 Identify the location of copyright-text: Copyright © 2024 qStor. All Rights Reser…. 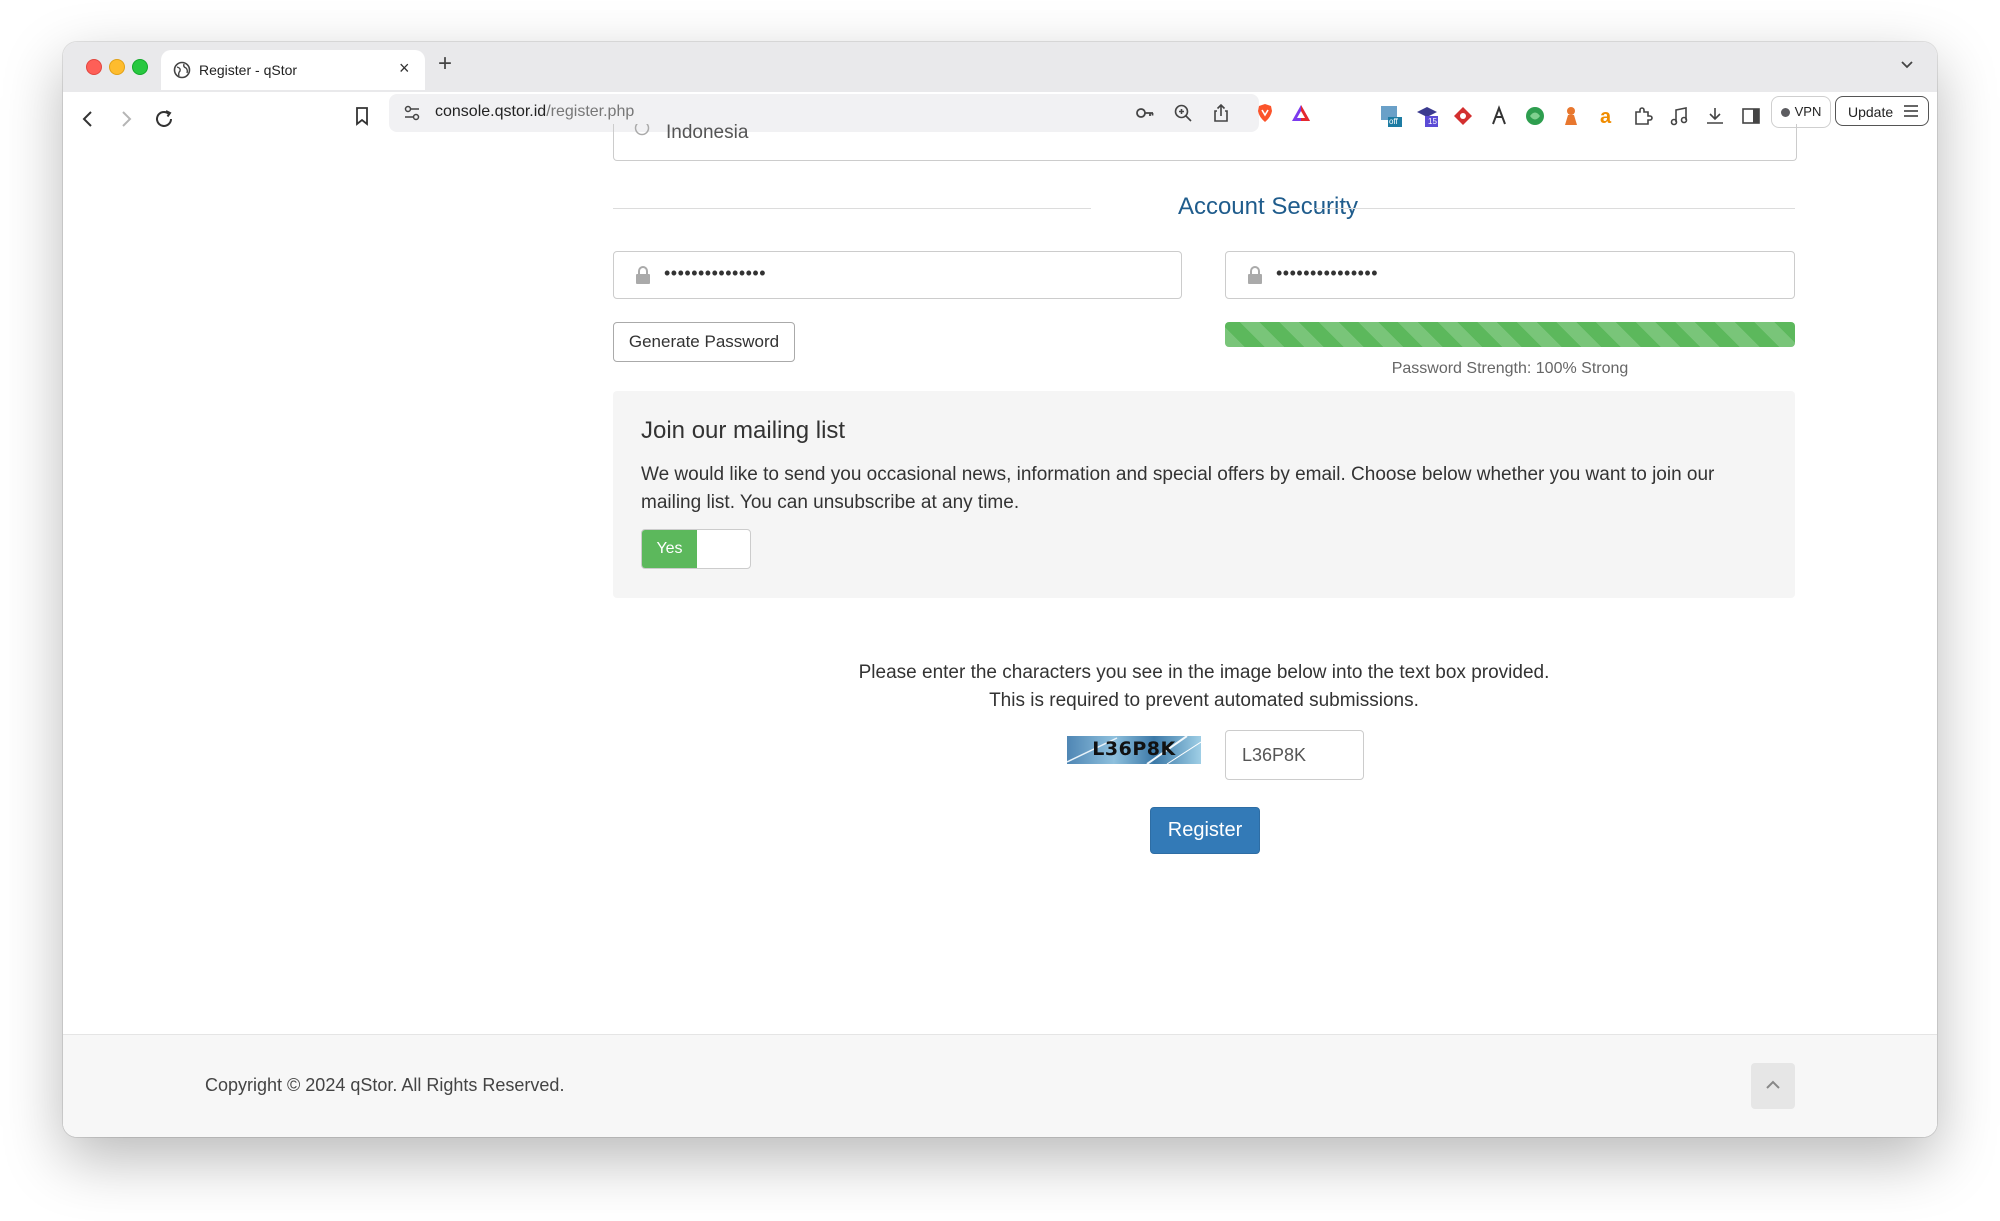
(385, 1085).